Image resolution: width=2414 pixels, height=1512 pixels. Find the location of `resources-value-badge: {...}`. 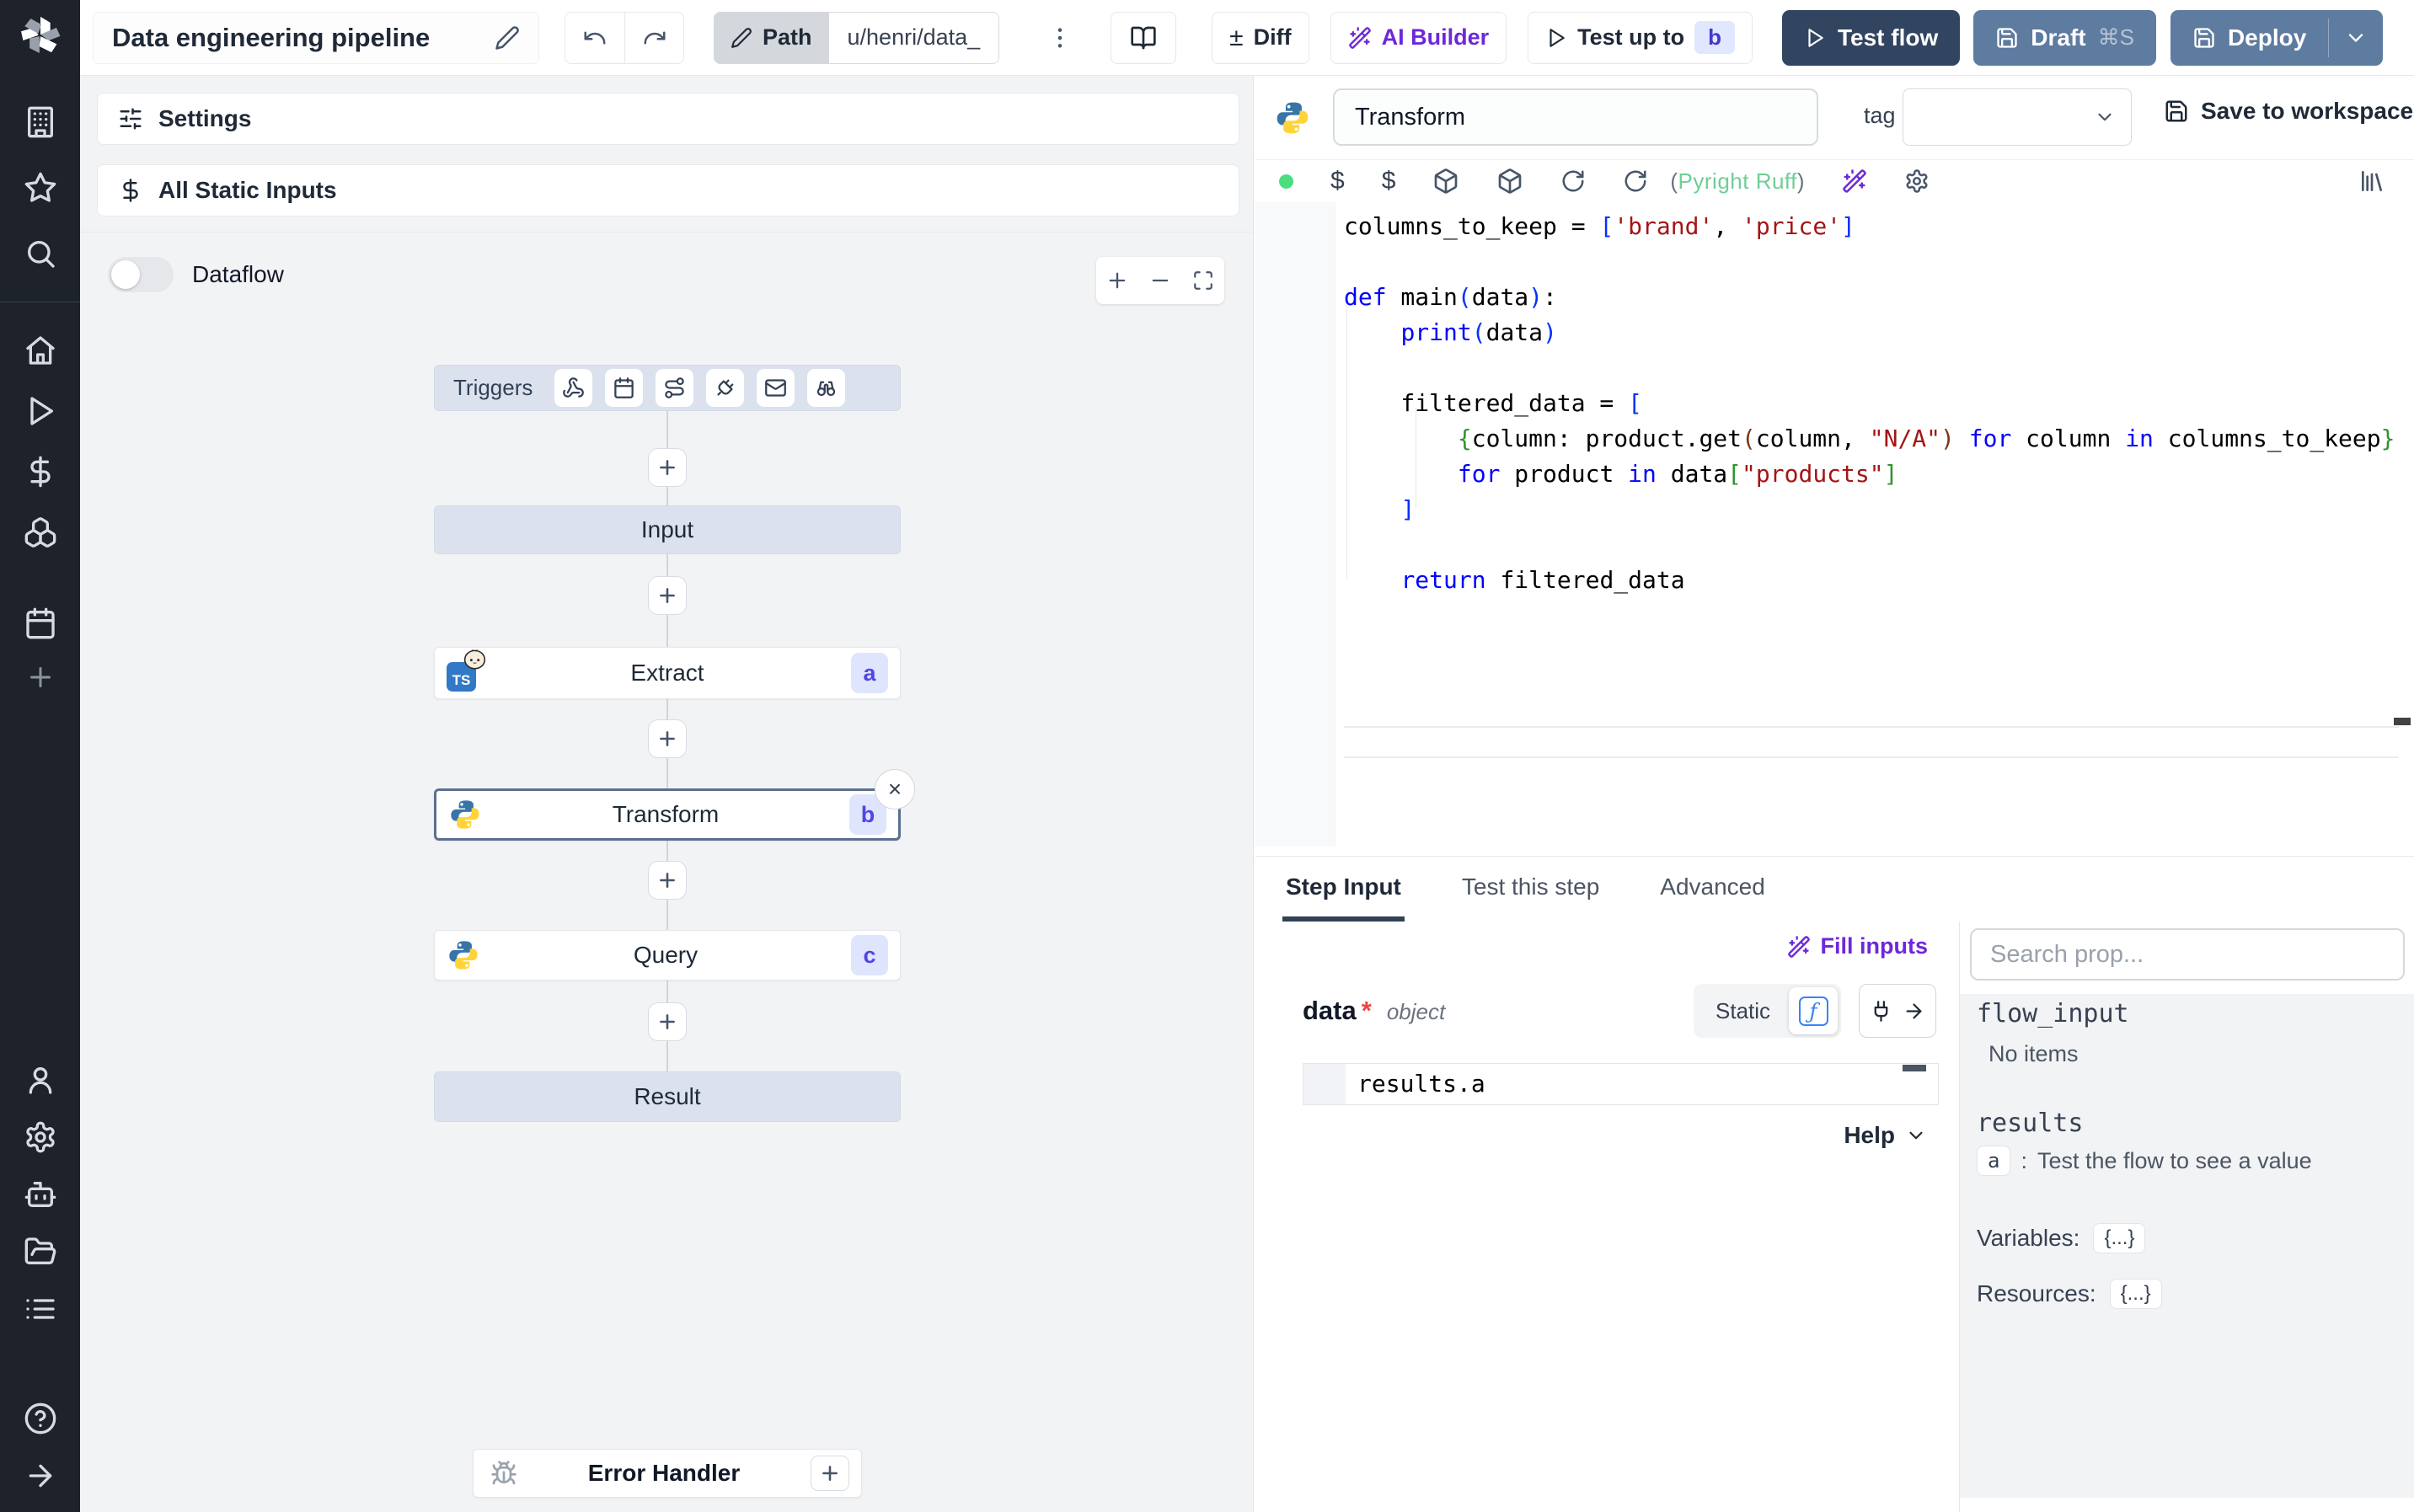

resources-value-badge: {...} is located at coordinates (2135, 1294).